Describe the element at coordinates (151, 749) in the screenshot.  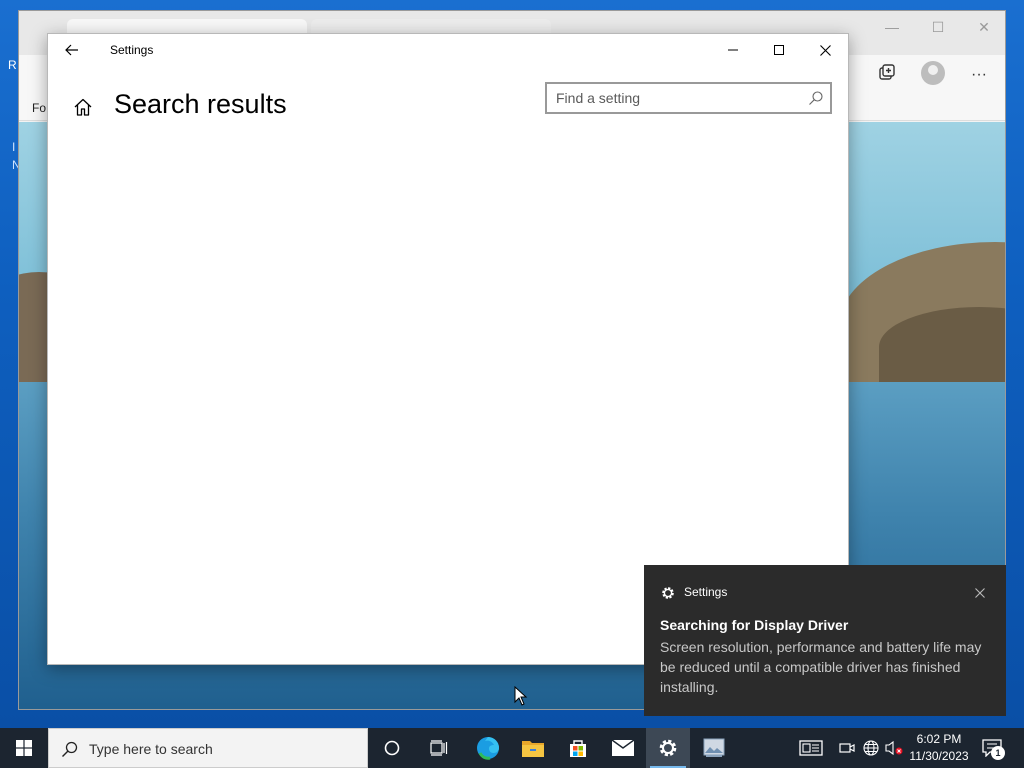
I see `taskbar-search-placeholder: Type here to search` at that location.